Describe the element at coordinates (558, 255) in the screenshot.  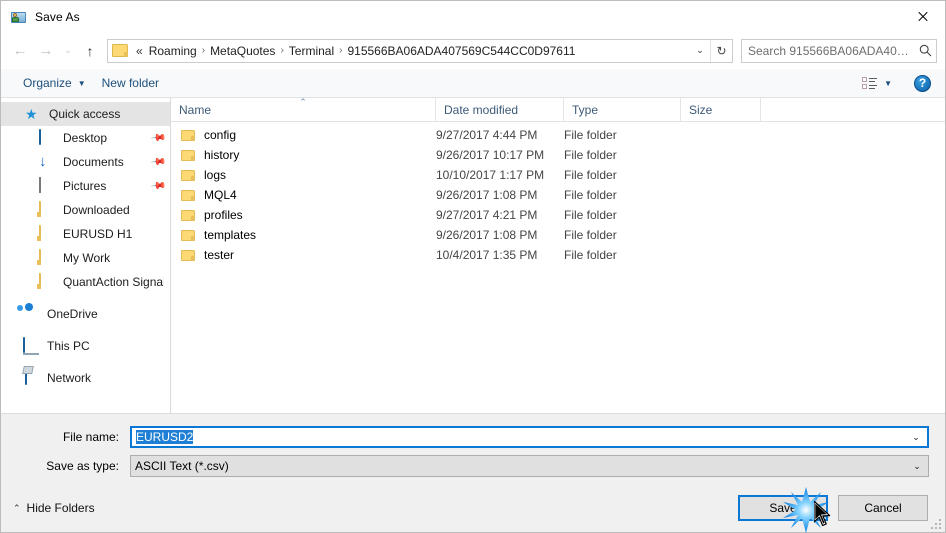
I see `table-row: tester 10/4/2017 1:35 PM File folder` at that location.